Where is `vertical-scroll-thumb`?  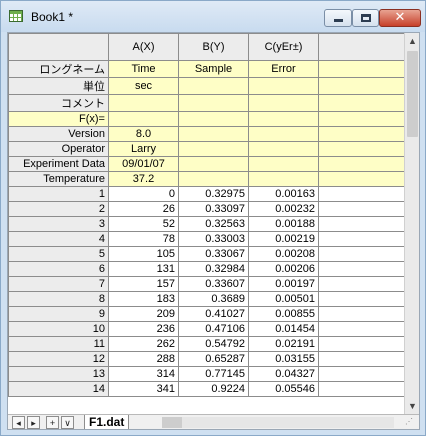
vertical-scroll-thumb is located at coordinates (412, 94).